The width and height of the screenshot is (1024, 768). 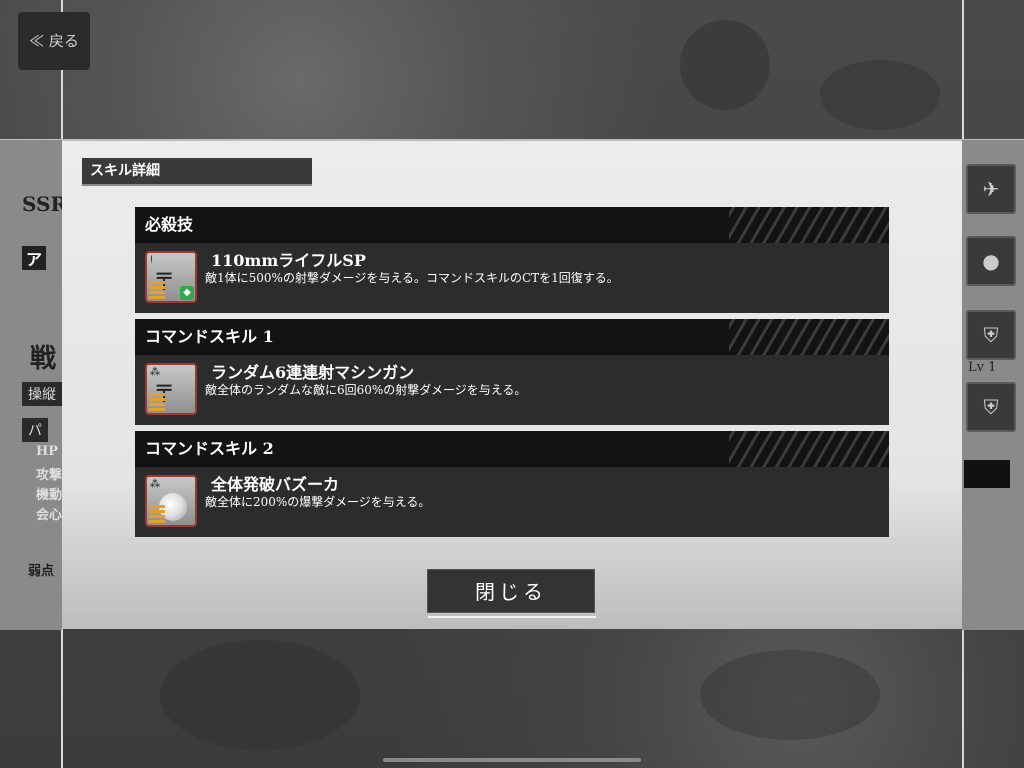 What do you see at coordinates (41, 571) in the screenshot?
I see `weakness-label: 弱点` at bounding box center [41, 571].